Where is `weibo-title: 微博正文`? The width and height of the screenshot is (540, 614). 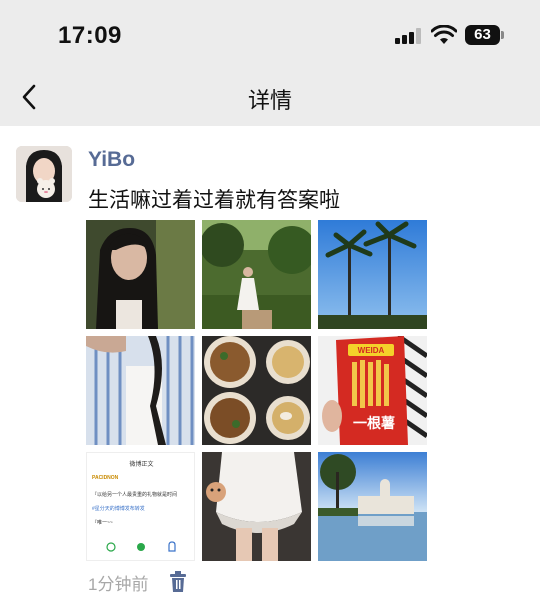
weibo-title: 微博正文 is located at coordinates (141, 465).